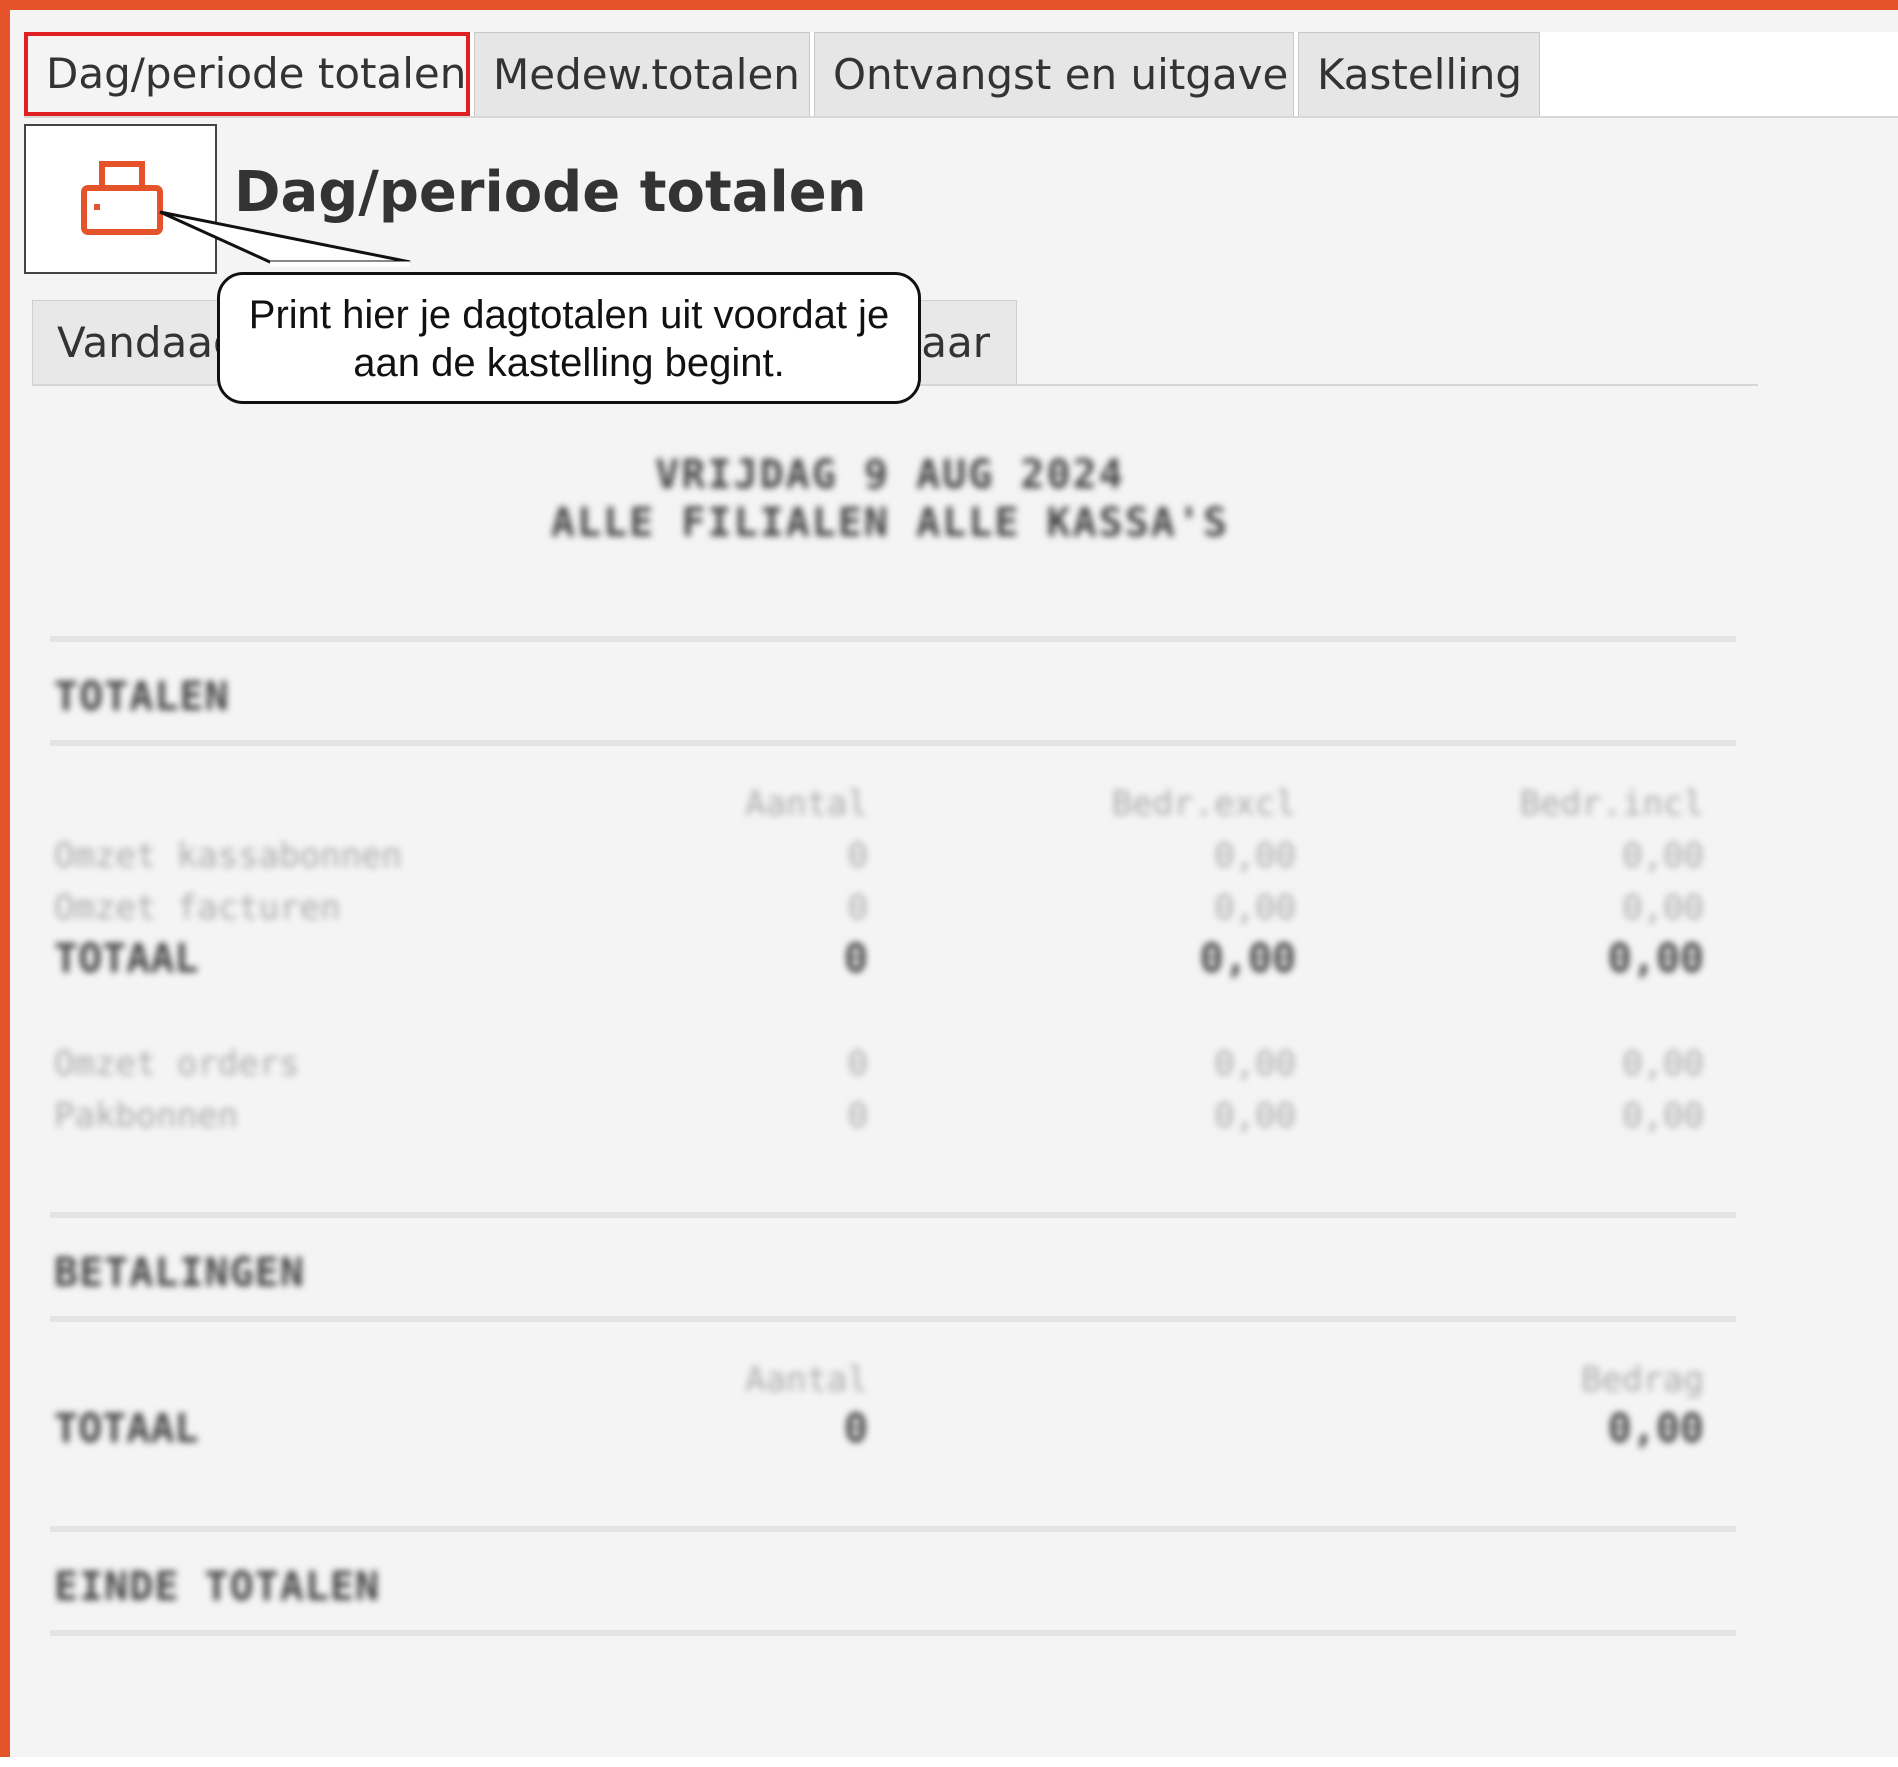 The width and height of the screenshot is (1898, 1767). Describe the element at coordinates (146, 1116) in the screenshot. I see `row-label: Pakbonnen` at that location.